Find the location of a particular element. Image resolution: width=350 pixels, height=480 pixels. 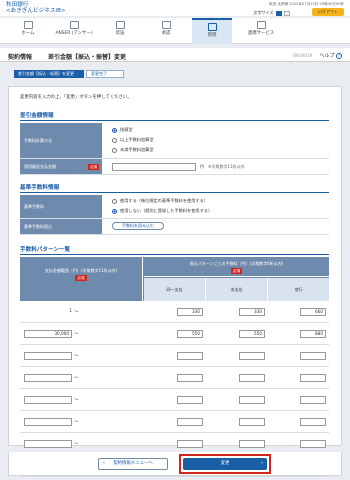

logout-button: ログアウト is located at coordinates (328, 12).